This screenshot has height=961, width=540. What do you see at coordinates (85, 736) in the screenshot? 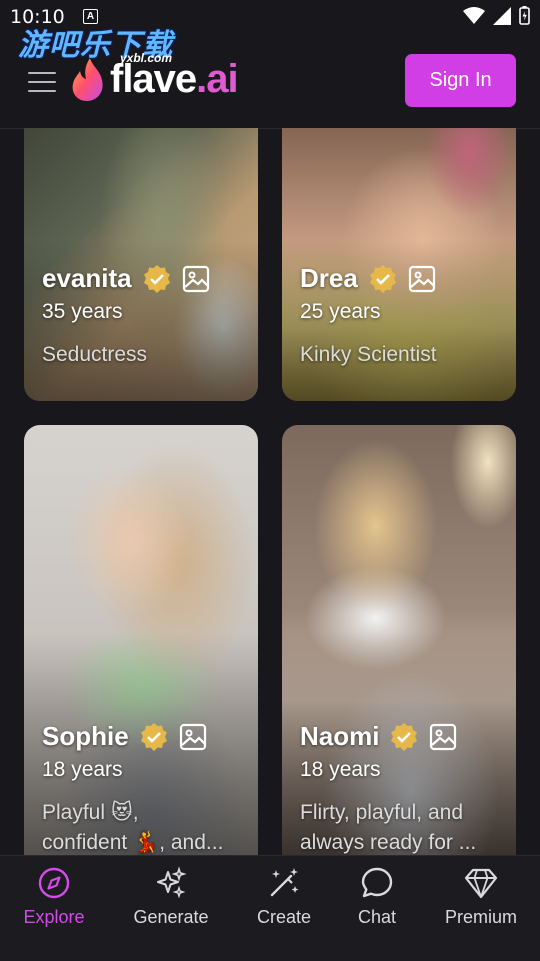
I see `character-name: Sophie` at bounding box center [85, 736].